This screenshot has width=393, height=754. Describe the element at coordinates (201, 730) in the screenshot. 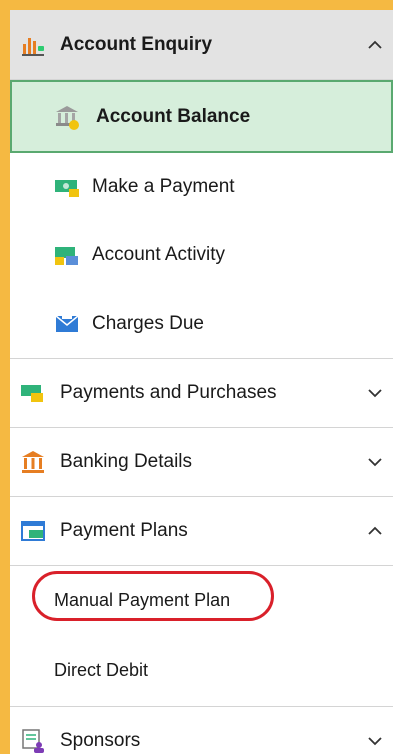

I see `section-sponsors: Sponsors` at that location.